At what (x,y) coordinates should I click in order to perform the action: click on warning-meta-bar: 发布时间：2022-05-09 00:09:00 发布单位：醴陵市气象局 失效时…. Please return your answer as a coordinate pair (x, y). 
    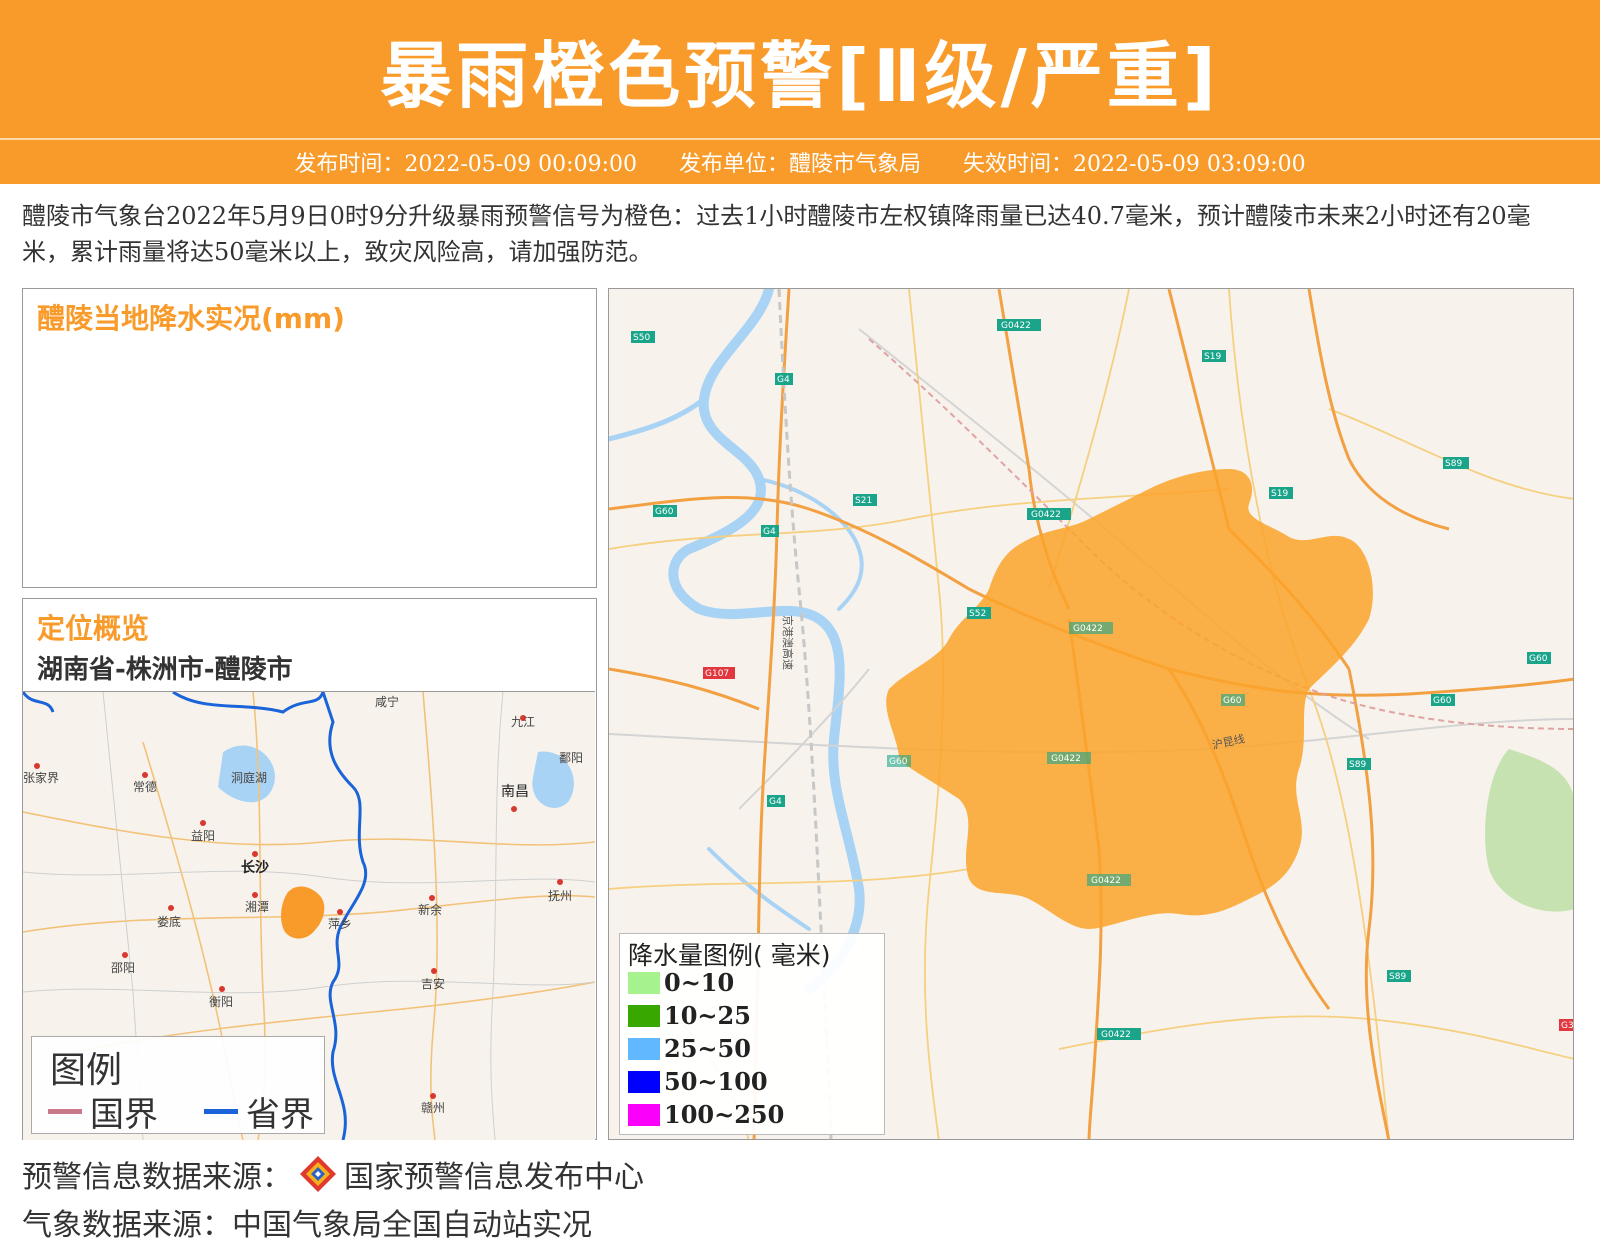
    Looking at the image, I should click on (800, 161).